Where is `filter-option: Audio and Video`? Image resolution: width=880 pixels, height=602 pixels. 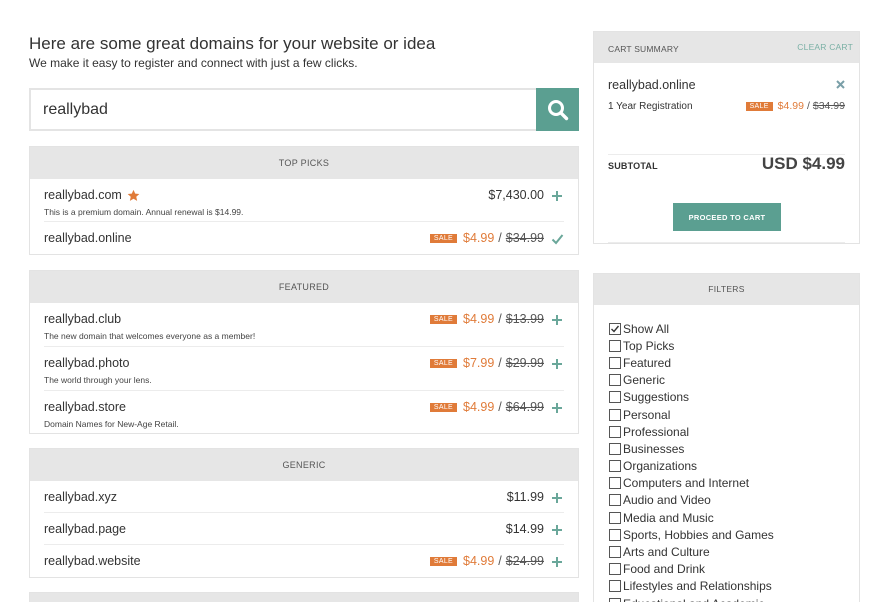
filter-option: Audio and Video is located at coordinates (691, 500).